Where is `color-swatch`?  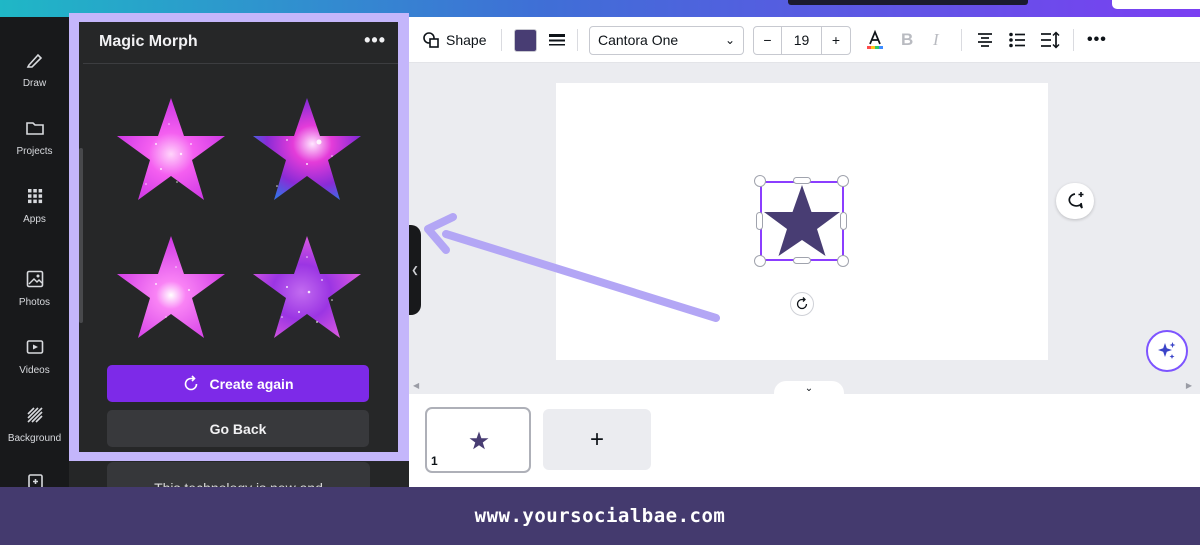
color-swatch is located at coordinates (525, 40).